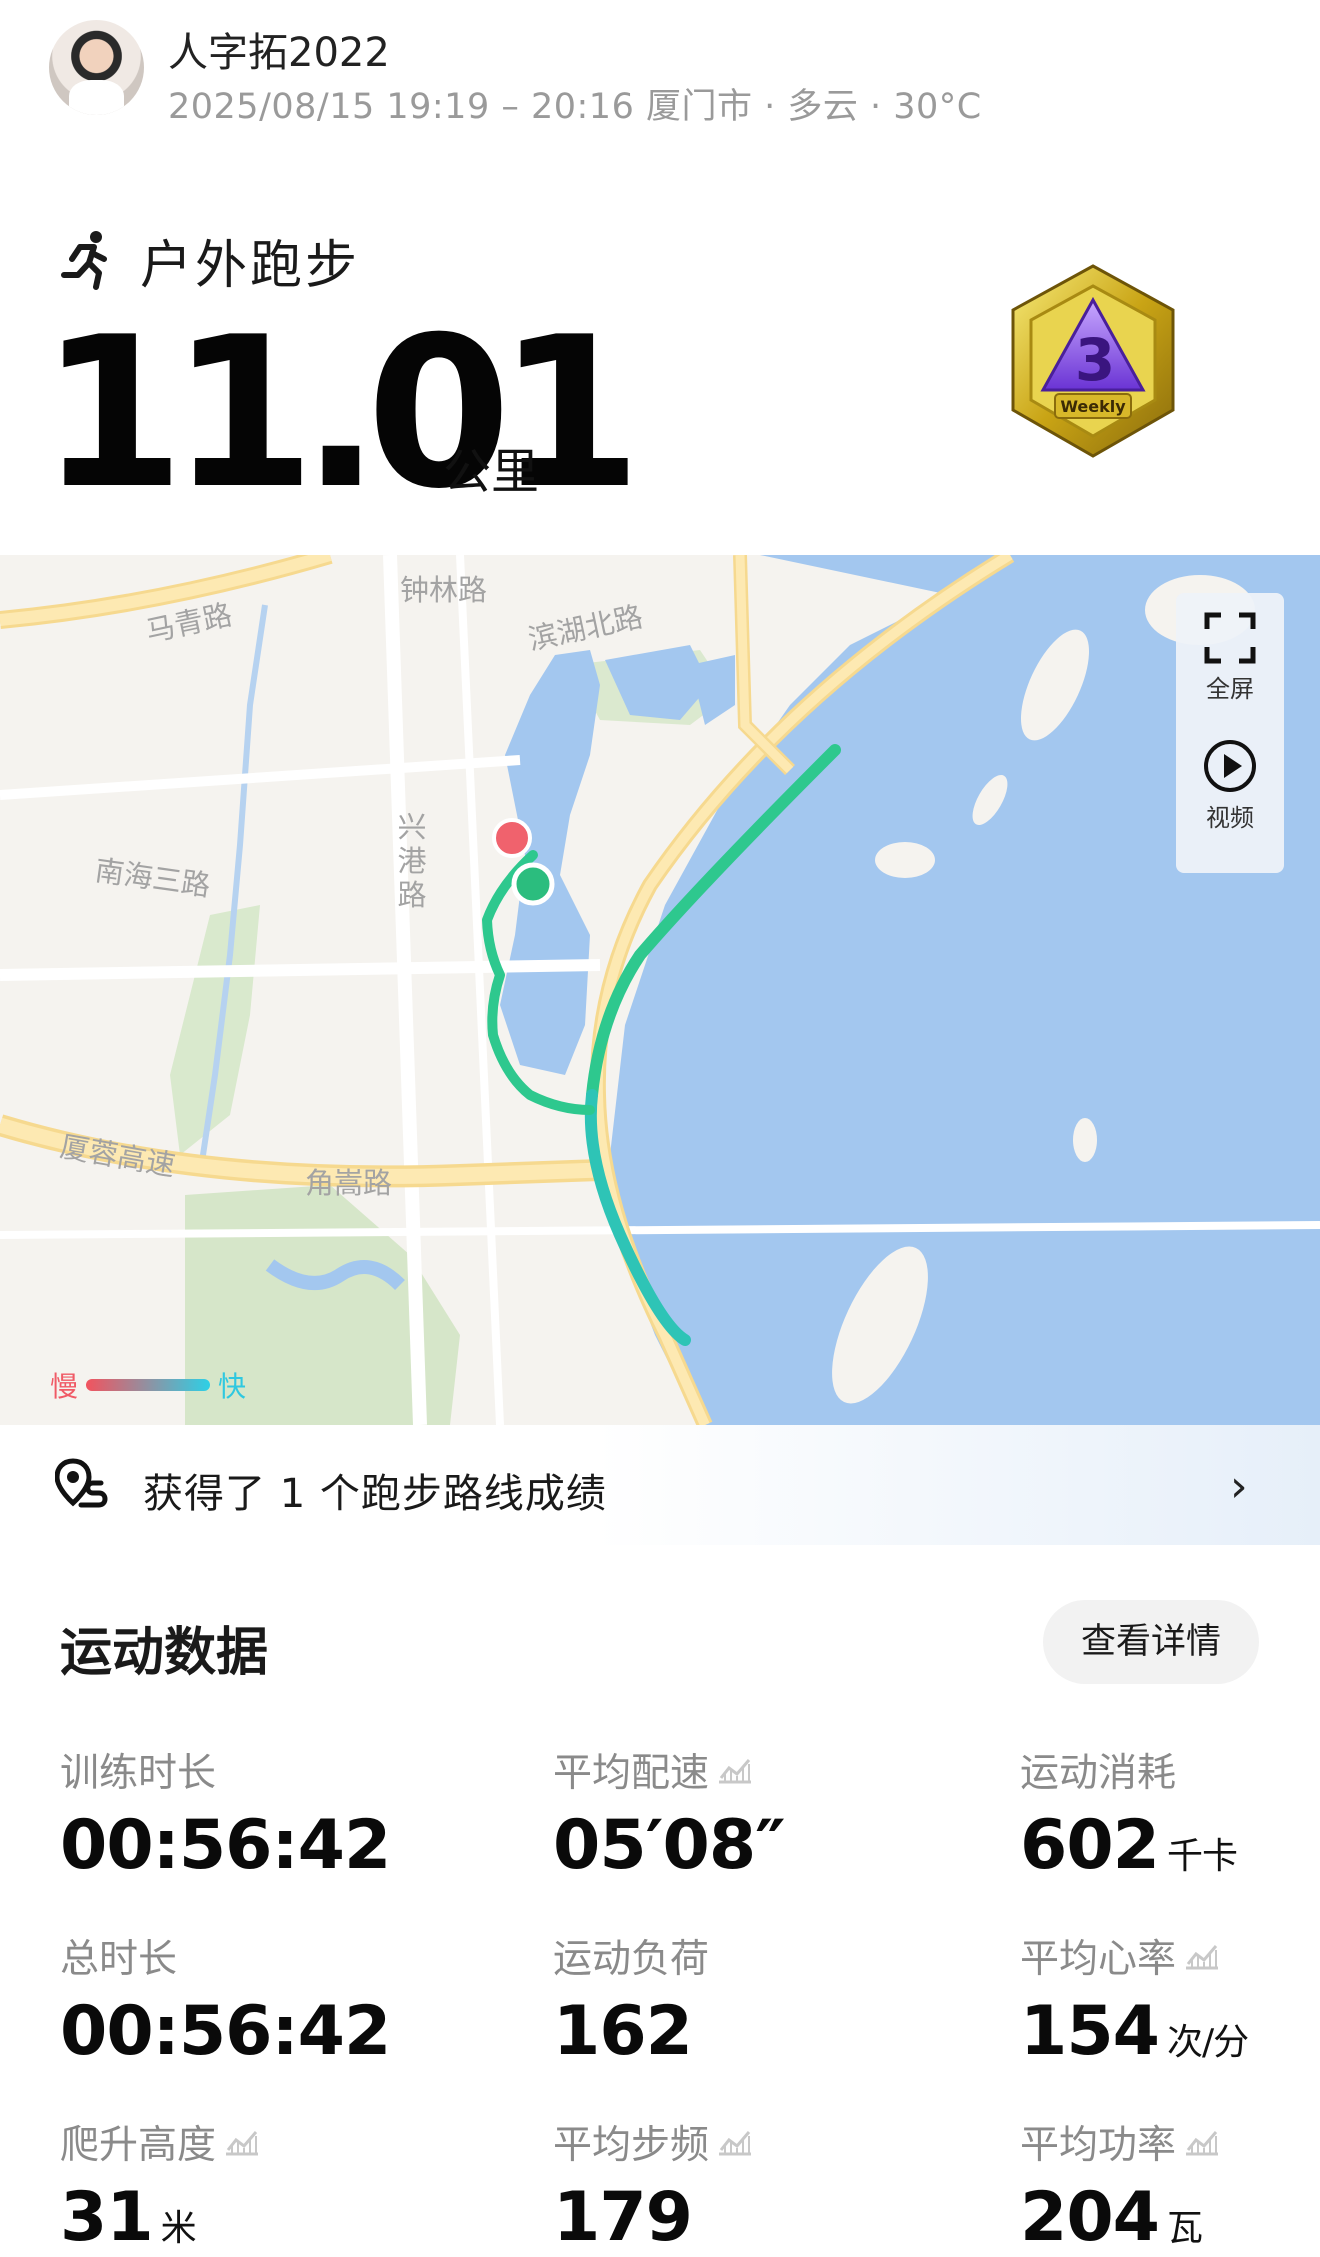  I want to click on legend-fast-label: 快, so click(232, 1386).